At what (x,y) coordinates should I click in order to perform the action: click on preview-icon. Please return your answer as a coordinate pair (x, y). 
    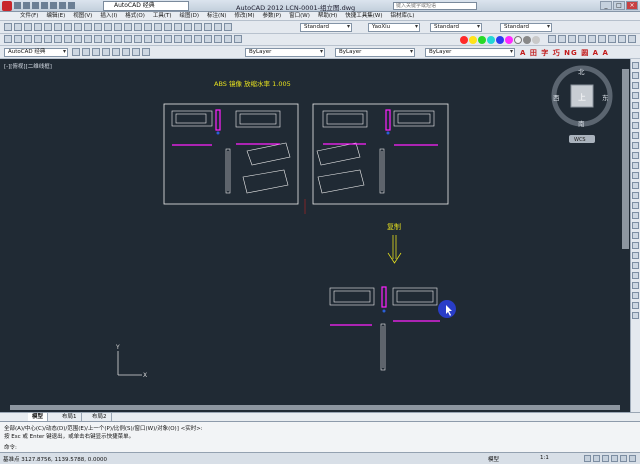
    Looking at the image, I should click on (48, 27).